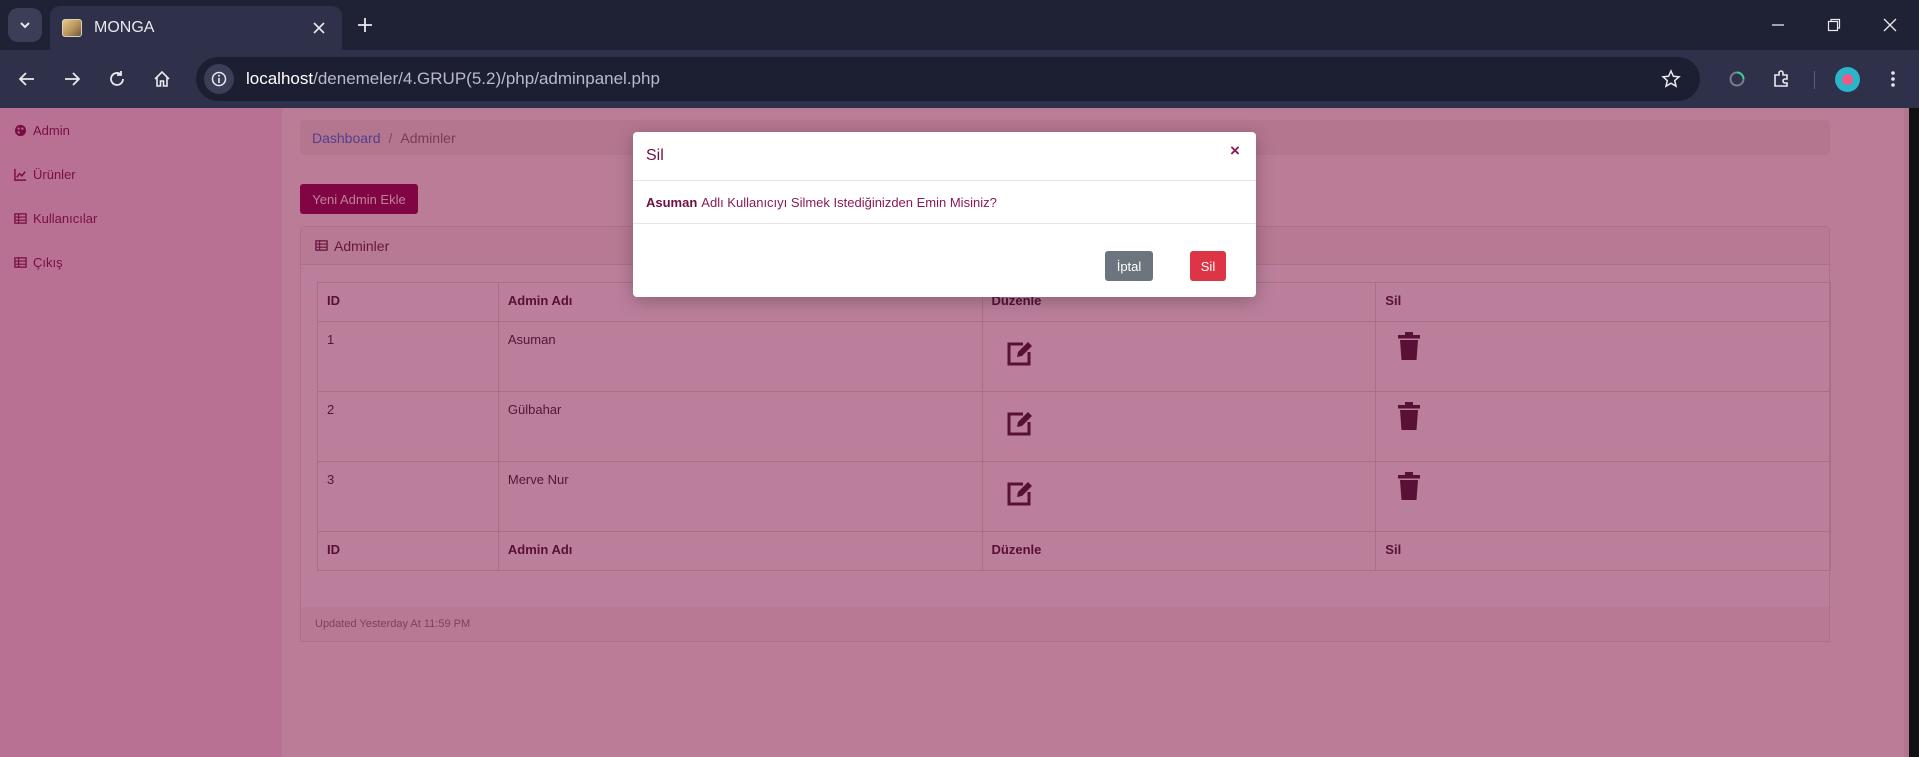  What do you see at coordinates (1208, 266) in the screenshot?
I see `confirm-delete-button: Sil` at bounding box center [1208, 266].